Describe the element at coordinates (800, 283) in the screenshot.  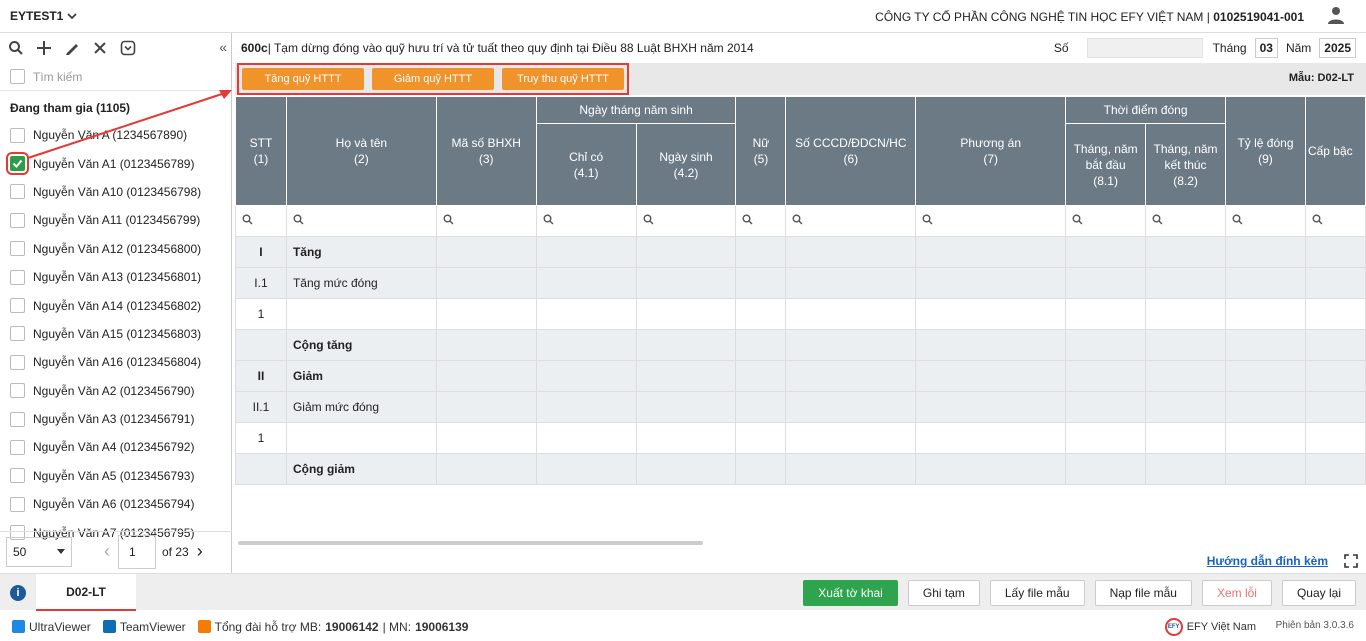
I see `table-row: I.1 Tăng mức đóng` at that location.